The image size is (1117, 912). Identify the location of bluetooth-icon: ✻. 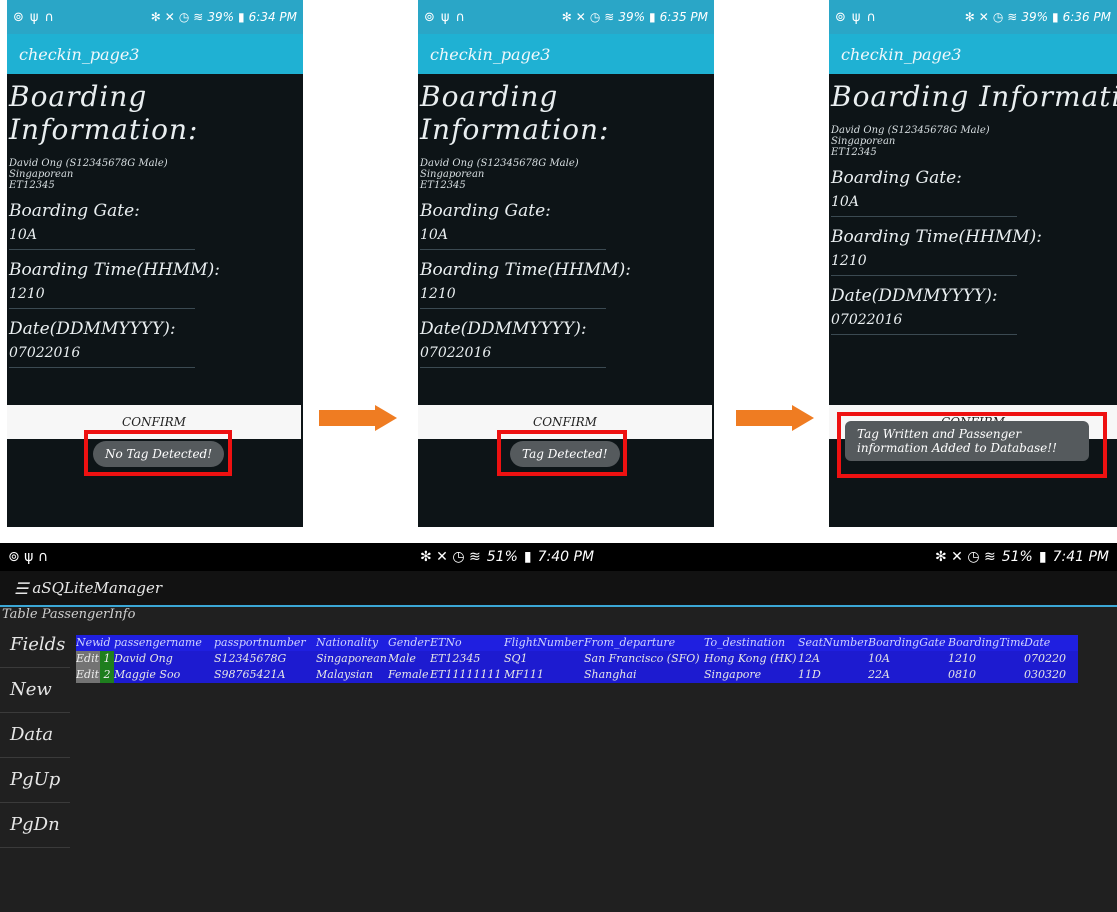
(969, 17).